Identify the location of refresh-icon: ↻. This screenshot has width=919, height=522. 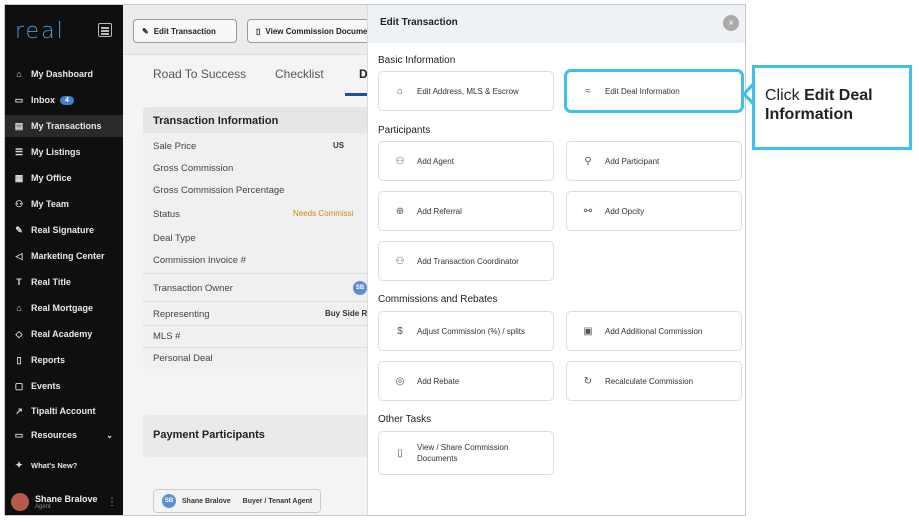
(588, 381).